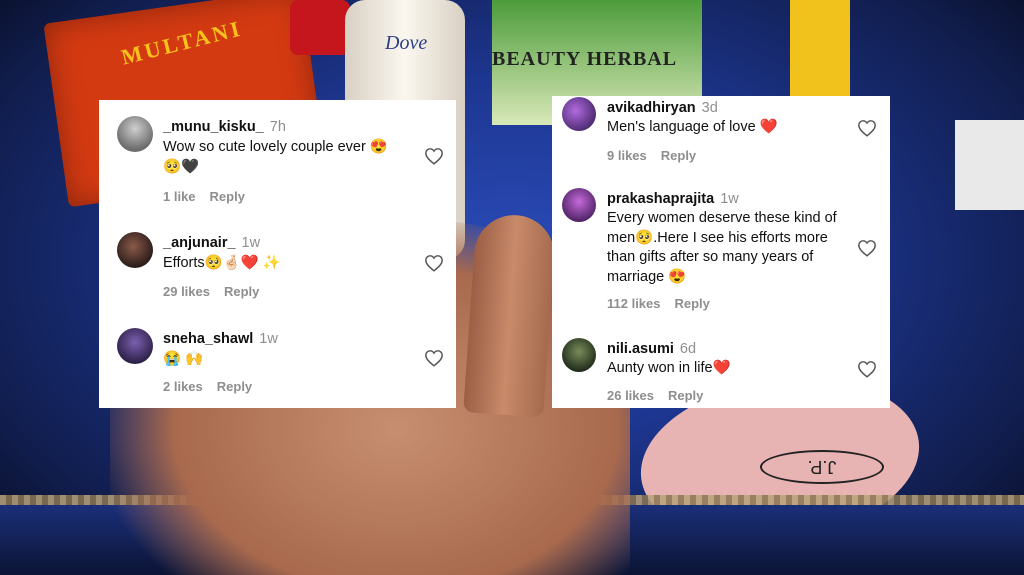 The width and height of the screenshot is (1024, 575). I want to click on comment-text-line: marriage 😍, so click(647, 276).